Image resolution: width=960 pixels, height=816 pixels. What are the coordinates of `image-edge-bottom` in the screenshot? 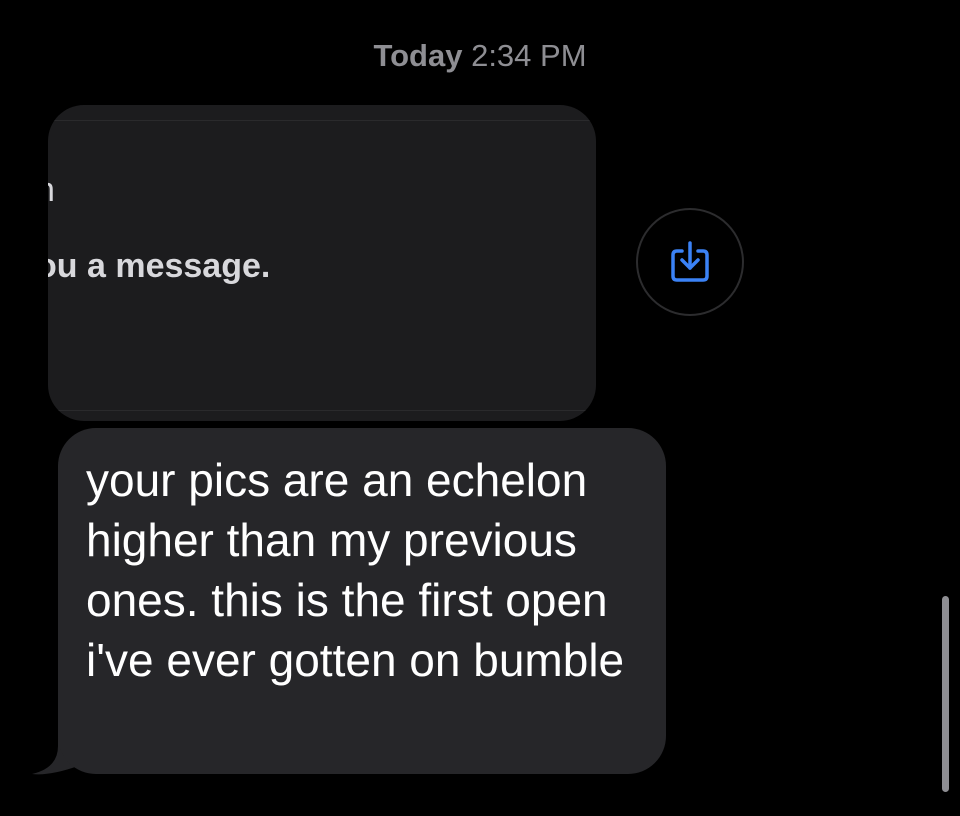 It's located at (322, 410).